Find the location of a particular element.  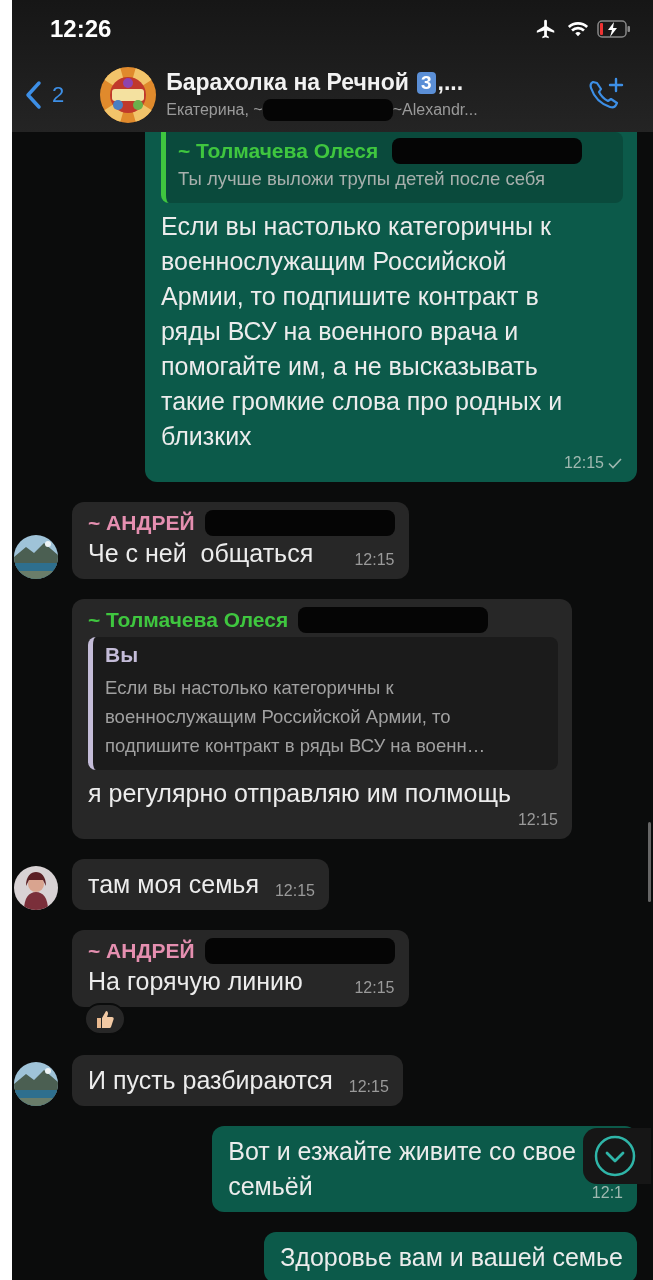

quoted-text: Ты лучше выложи трупы детей после себя is located at coordinates (362, 179).